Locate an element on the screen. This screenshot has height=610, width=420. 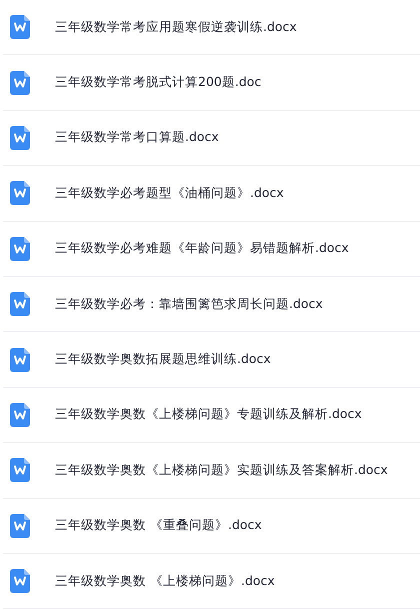
file-name: 三年级数学常考应用题寒假逆袭训练.docx is located at coordinates (176, 27).